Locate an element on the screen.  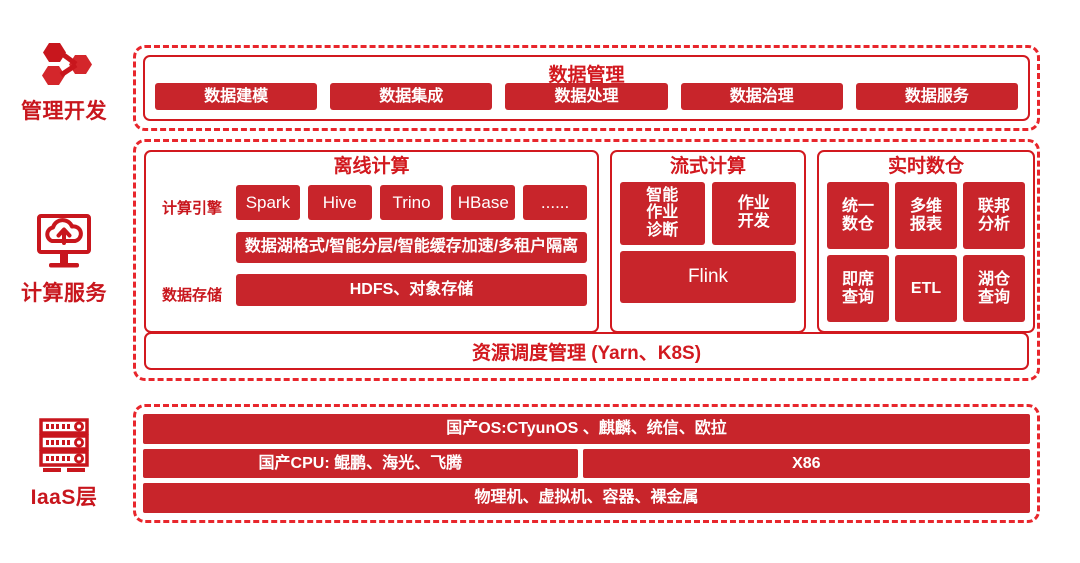
node-graph-icon is located at coordinates (64, 64).